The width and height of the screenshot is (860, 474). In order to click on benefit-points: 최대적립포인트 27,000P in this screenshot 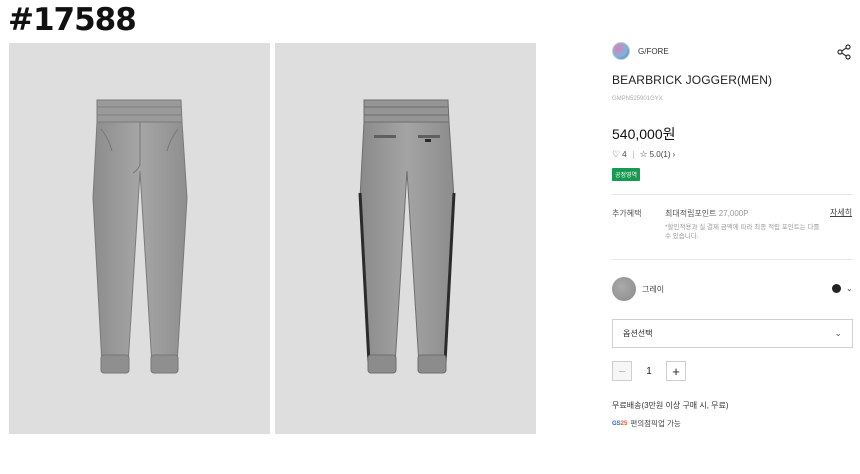, I will do `click(707, 213)`.